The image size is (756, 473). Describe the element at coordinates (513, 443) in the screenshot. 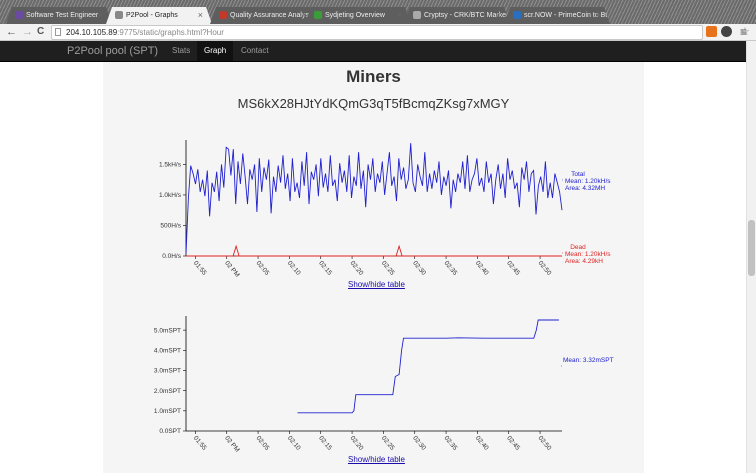

I see `x-tick-label: 02:45` at that location.